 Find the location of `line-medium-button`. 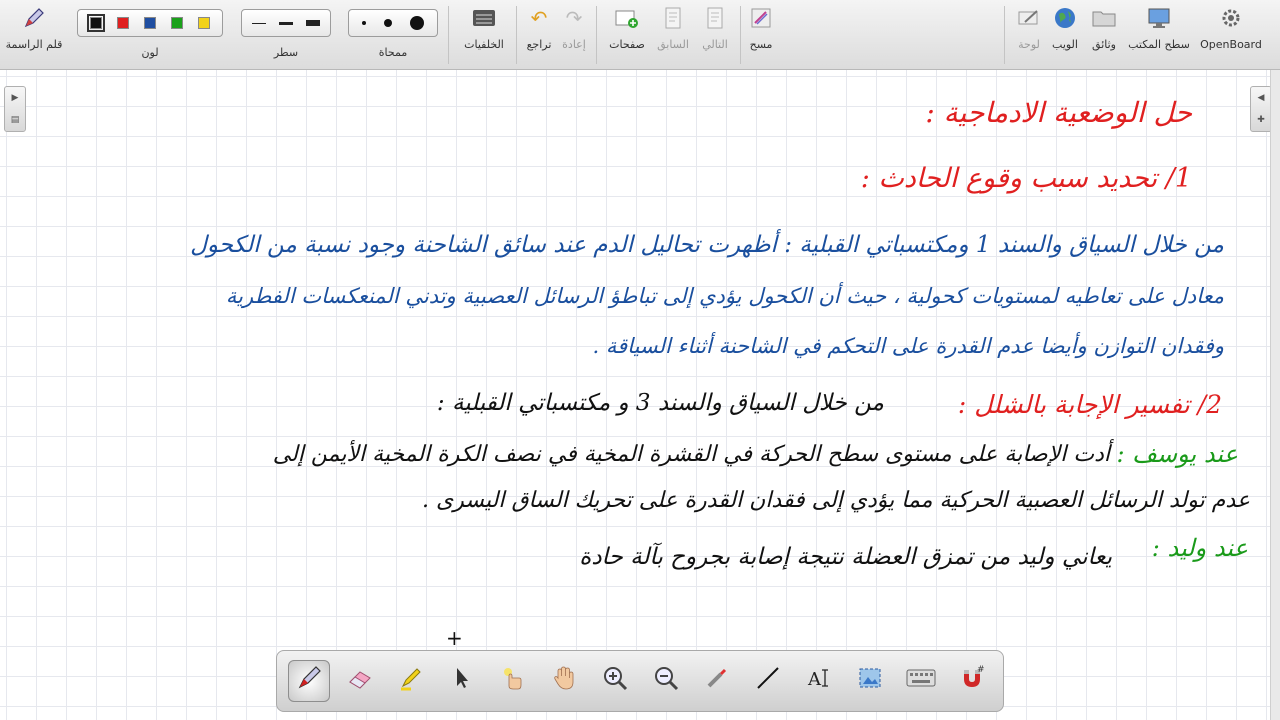

line-medium-button is located at coordinates (285, 23).